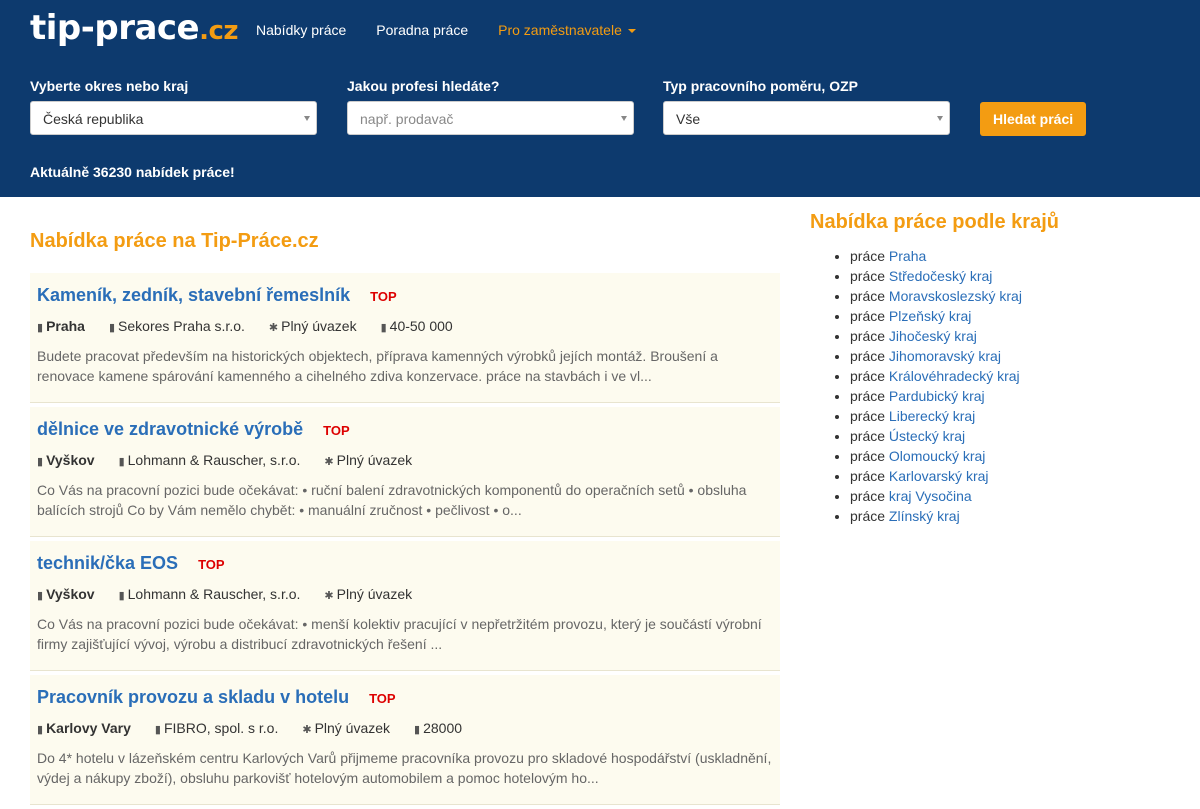 The width and height of the screenshot is (1200, 809). What do you see at coordinates (932, 416) in the screenshot?
I see `region-link: Liberecký kraj` at bounding box center [932, 416].